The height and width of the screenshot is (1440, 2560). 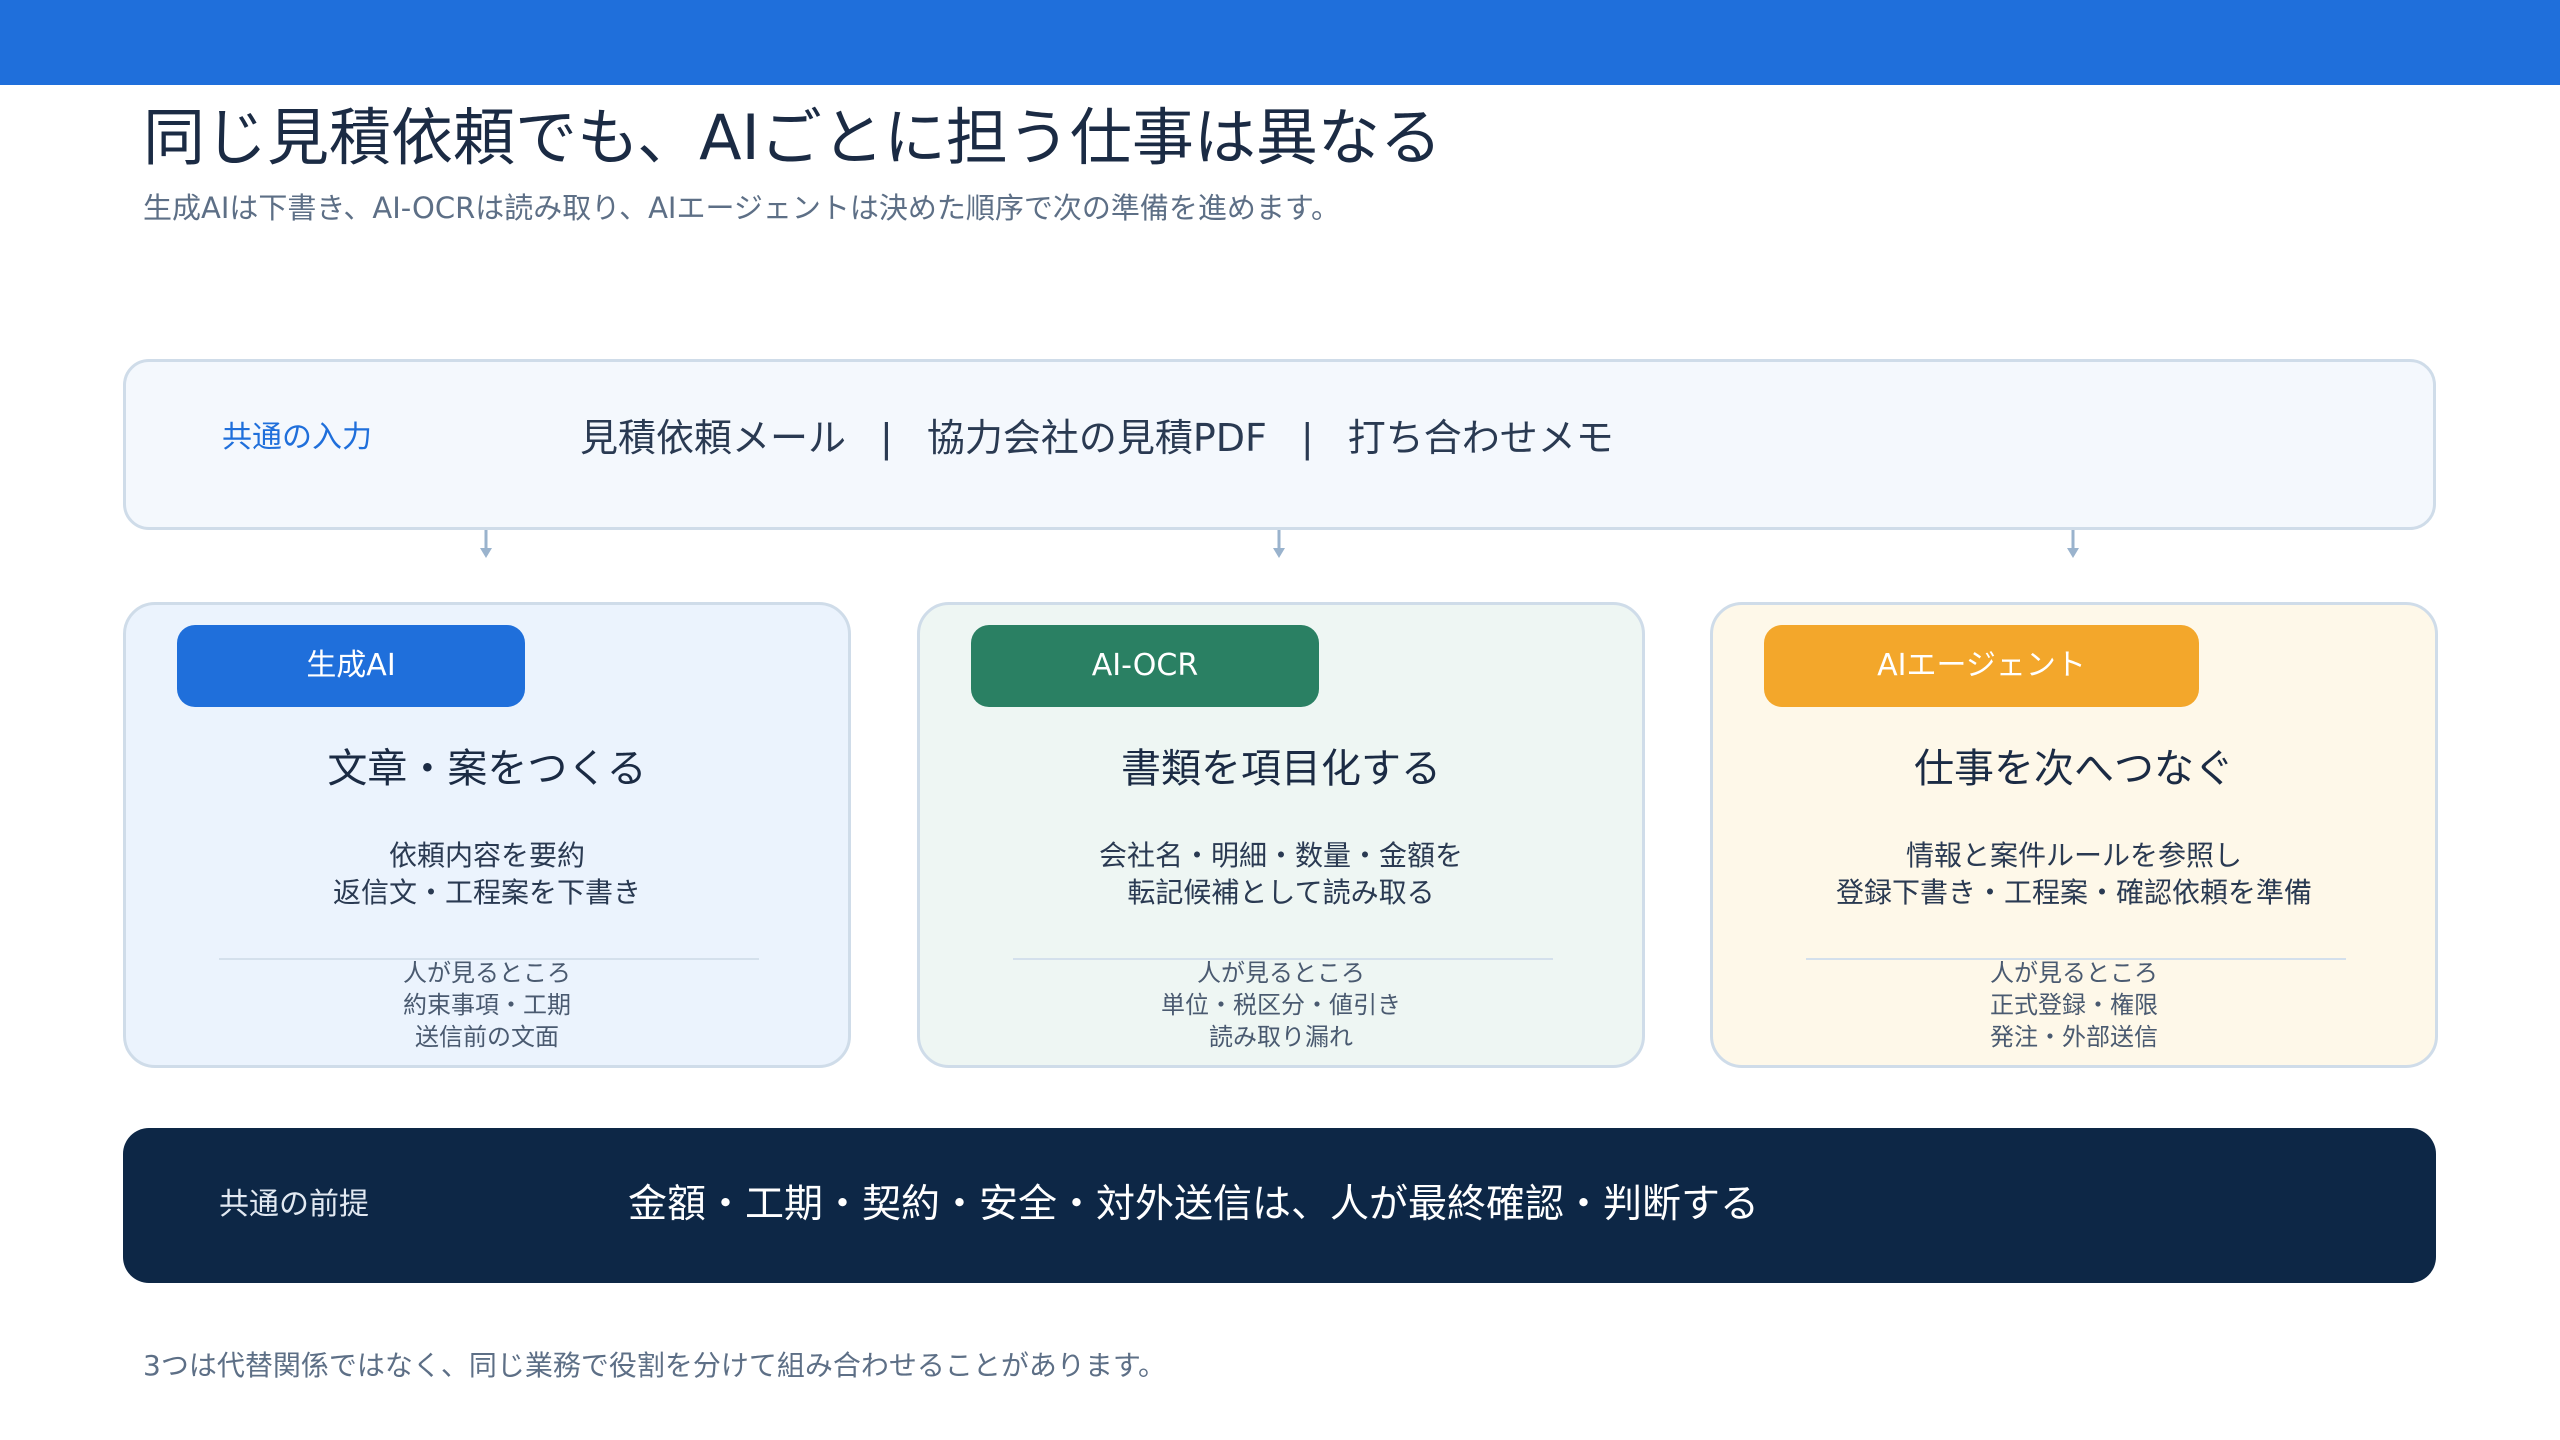 What do you see at coordinates (792, 137) in the screenshot?
I see `page-title: 同じ見積依頼でも、AIごとに担う仕事は異なる` at bounding box center [792, 137].